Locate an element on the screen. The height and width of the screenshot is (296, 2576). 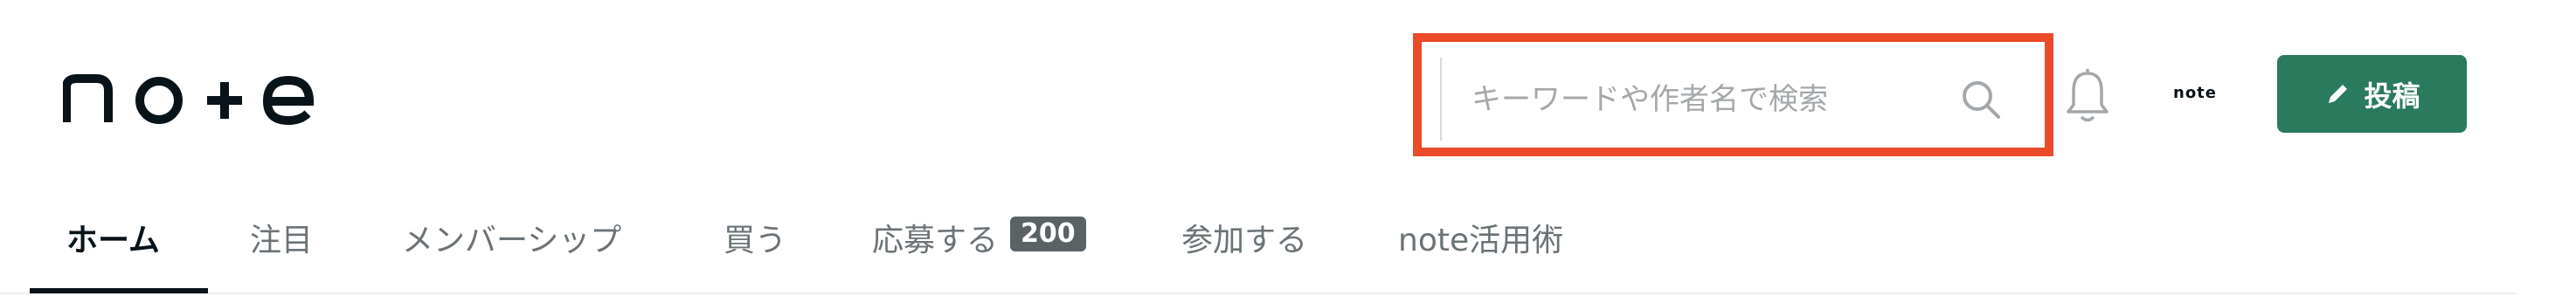
tab-label: ホーム is located at coordinates (113, 240).